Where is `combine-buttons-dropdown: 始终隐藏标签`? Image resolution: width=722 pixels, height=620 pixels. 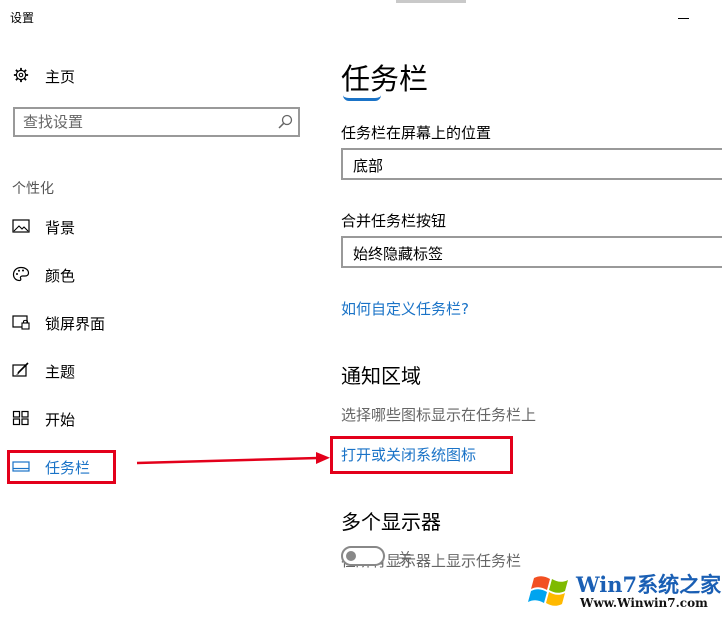 combine-buttons-dropdown: 始终隐藏标签 is located at coordinates (531, 252).